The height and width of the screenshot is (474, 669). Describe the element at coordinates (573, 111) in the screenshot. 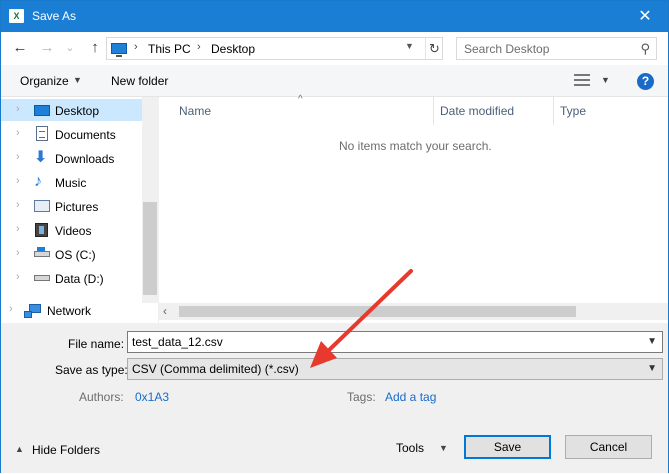

I see `column-header-type: Type` at that location.